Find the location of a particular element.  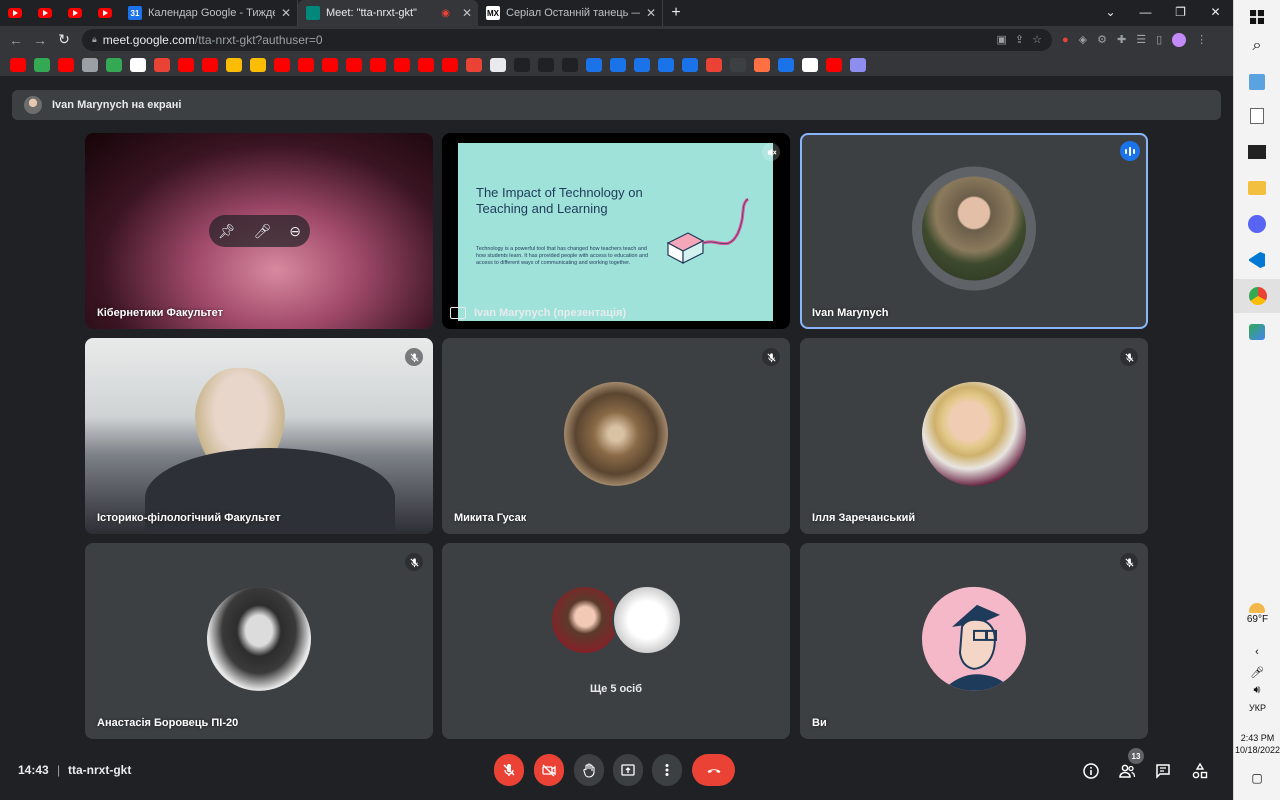

raise-hand-button is located at coordinates (589, 770).